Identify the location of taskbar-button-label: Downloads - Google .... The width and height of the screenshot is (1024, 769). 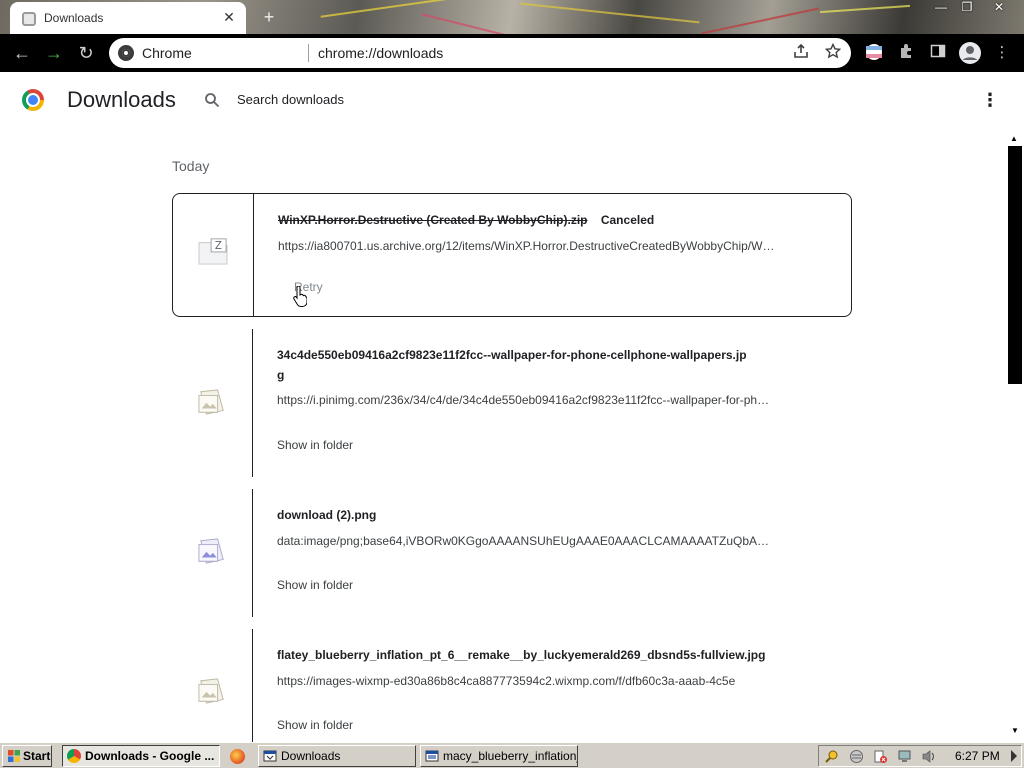
(150, 756).